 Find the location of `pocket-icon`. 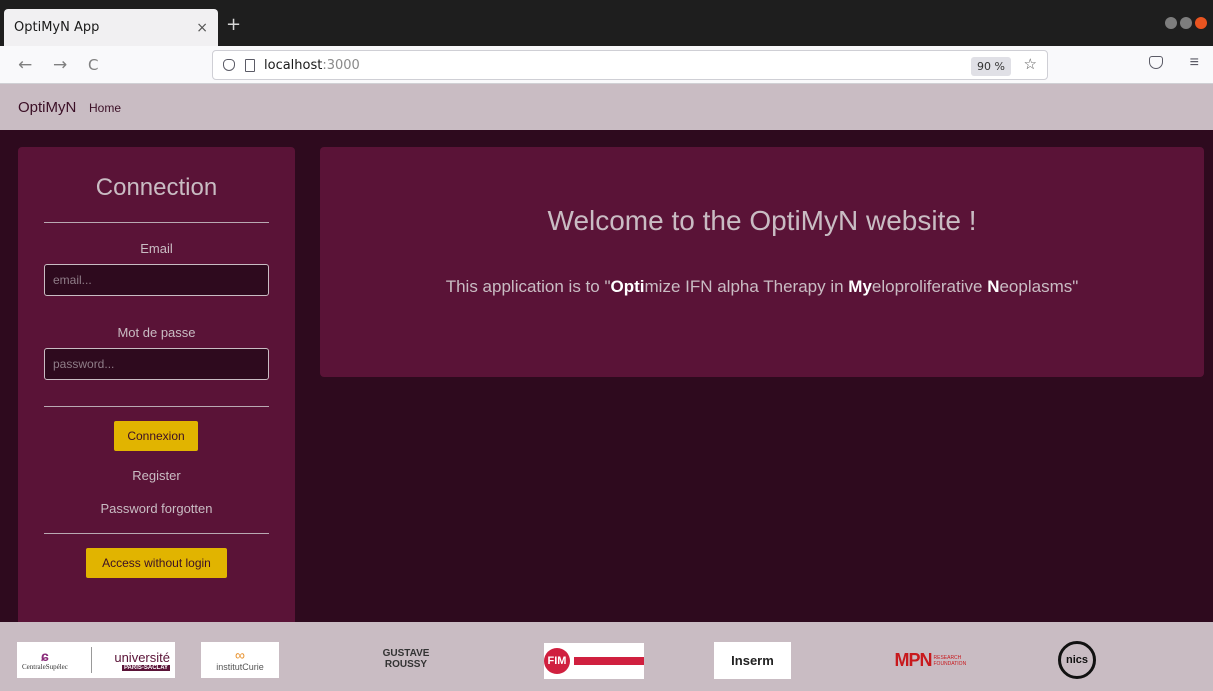

pocket-icon is located at coordinates (1156, 62).